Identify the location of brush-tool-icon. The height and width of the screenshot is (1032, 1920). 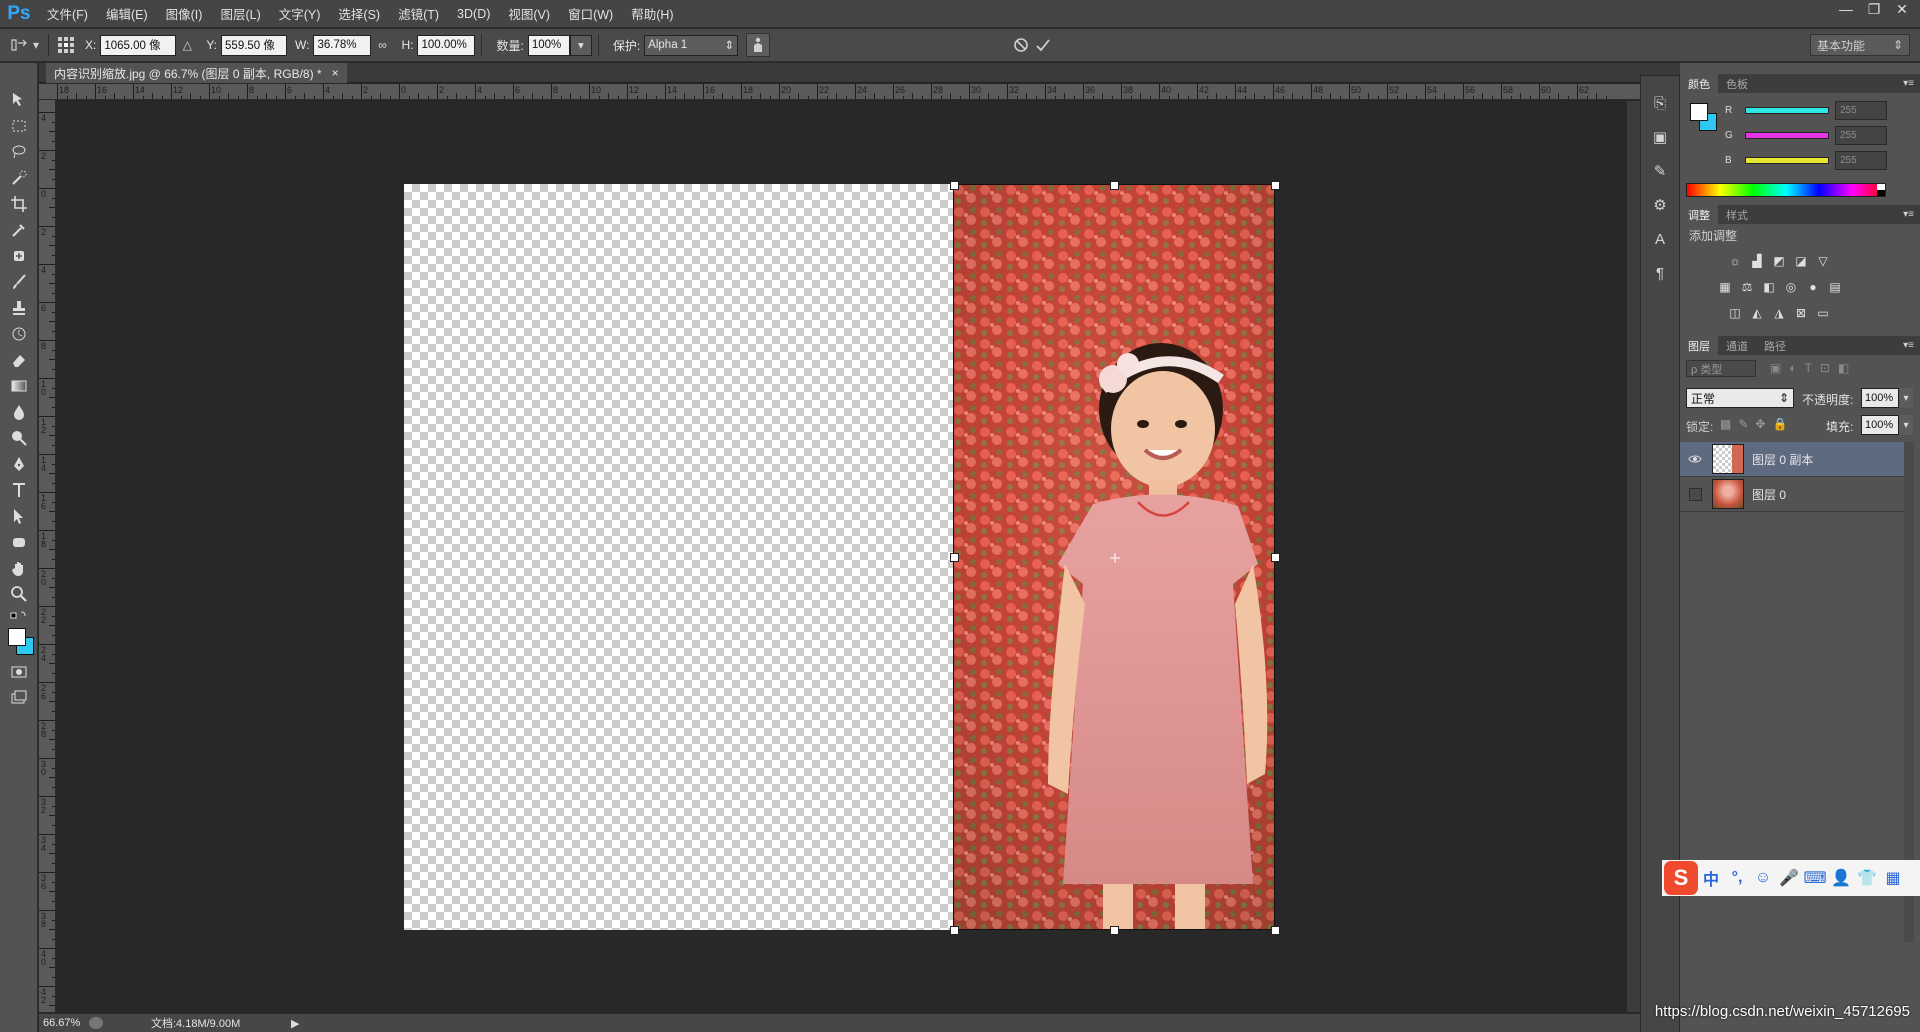
(19, 282).